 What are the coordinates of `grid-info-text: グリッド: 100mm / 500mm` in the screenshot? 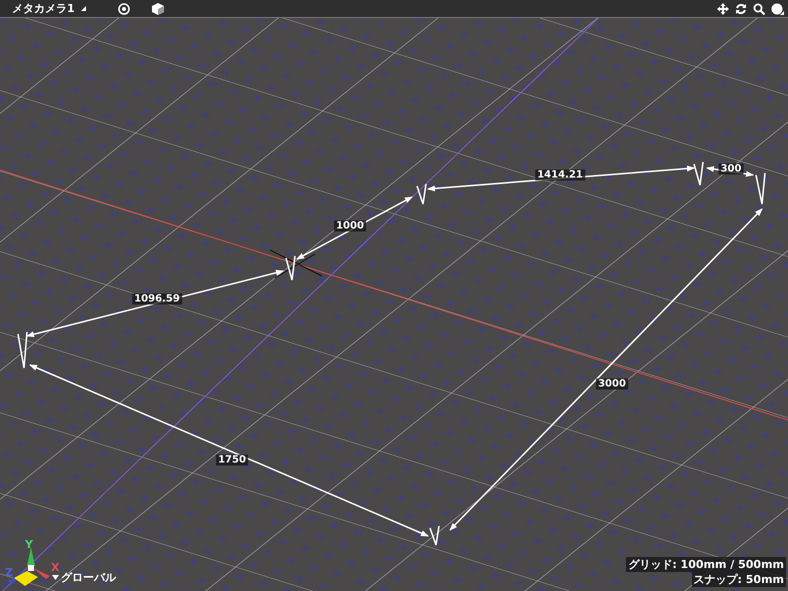 It's located at (706, 564).